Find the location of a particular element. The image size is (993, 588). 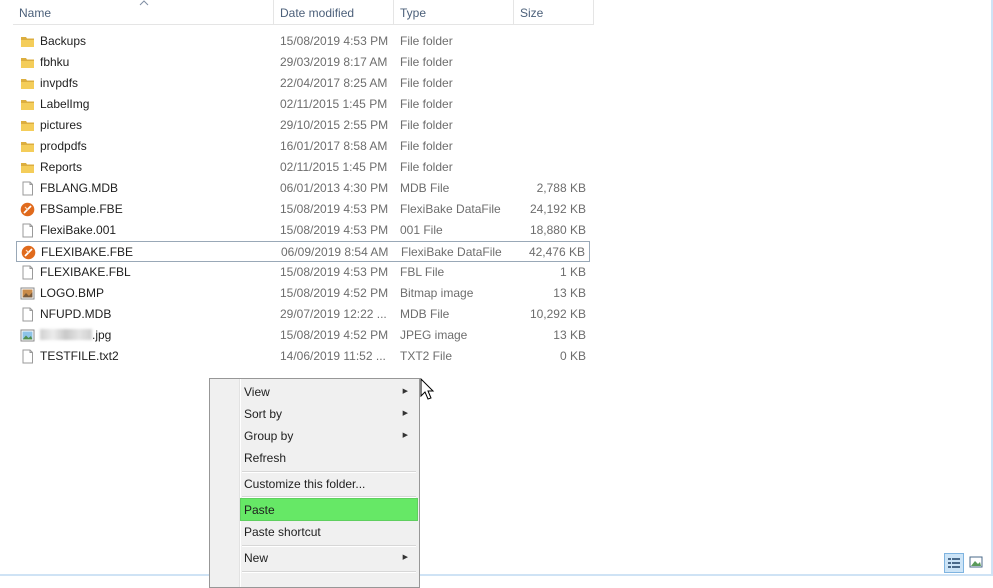

file-size: 24,192 KB is located at coordinates (557, 209).